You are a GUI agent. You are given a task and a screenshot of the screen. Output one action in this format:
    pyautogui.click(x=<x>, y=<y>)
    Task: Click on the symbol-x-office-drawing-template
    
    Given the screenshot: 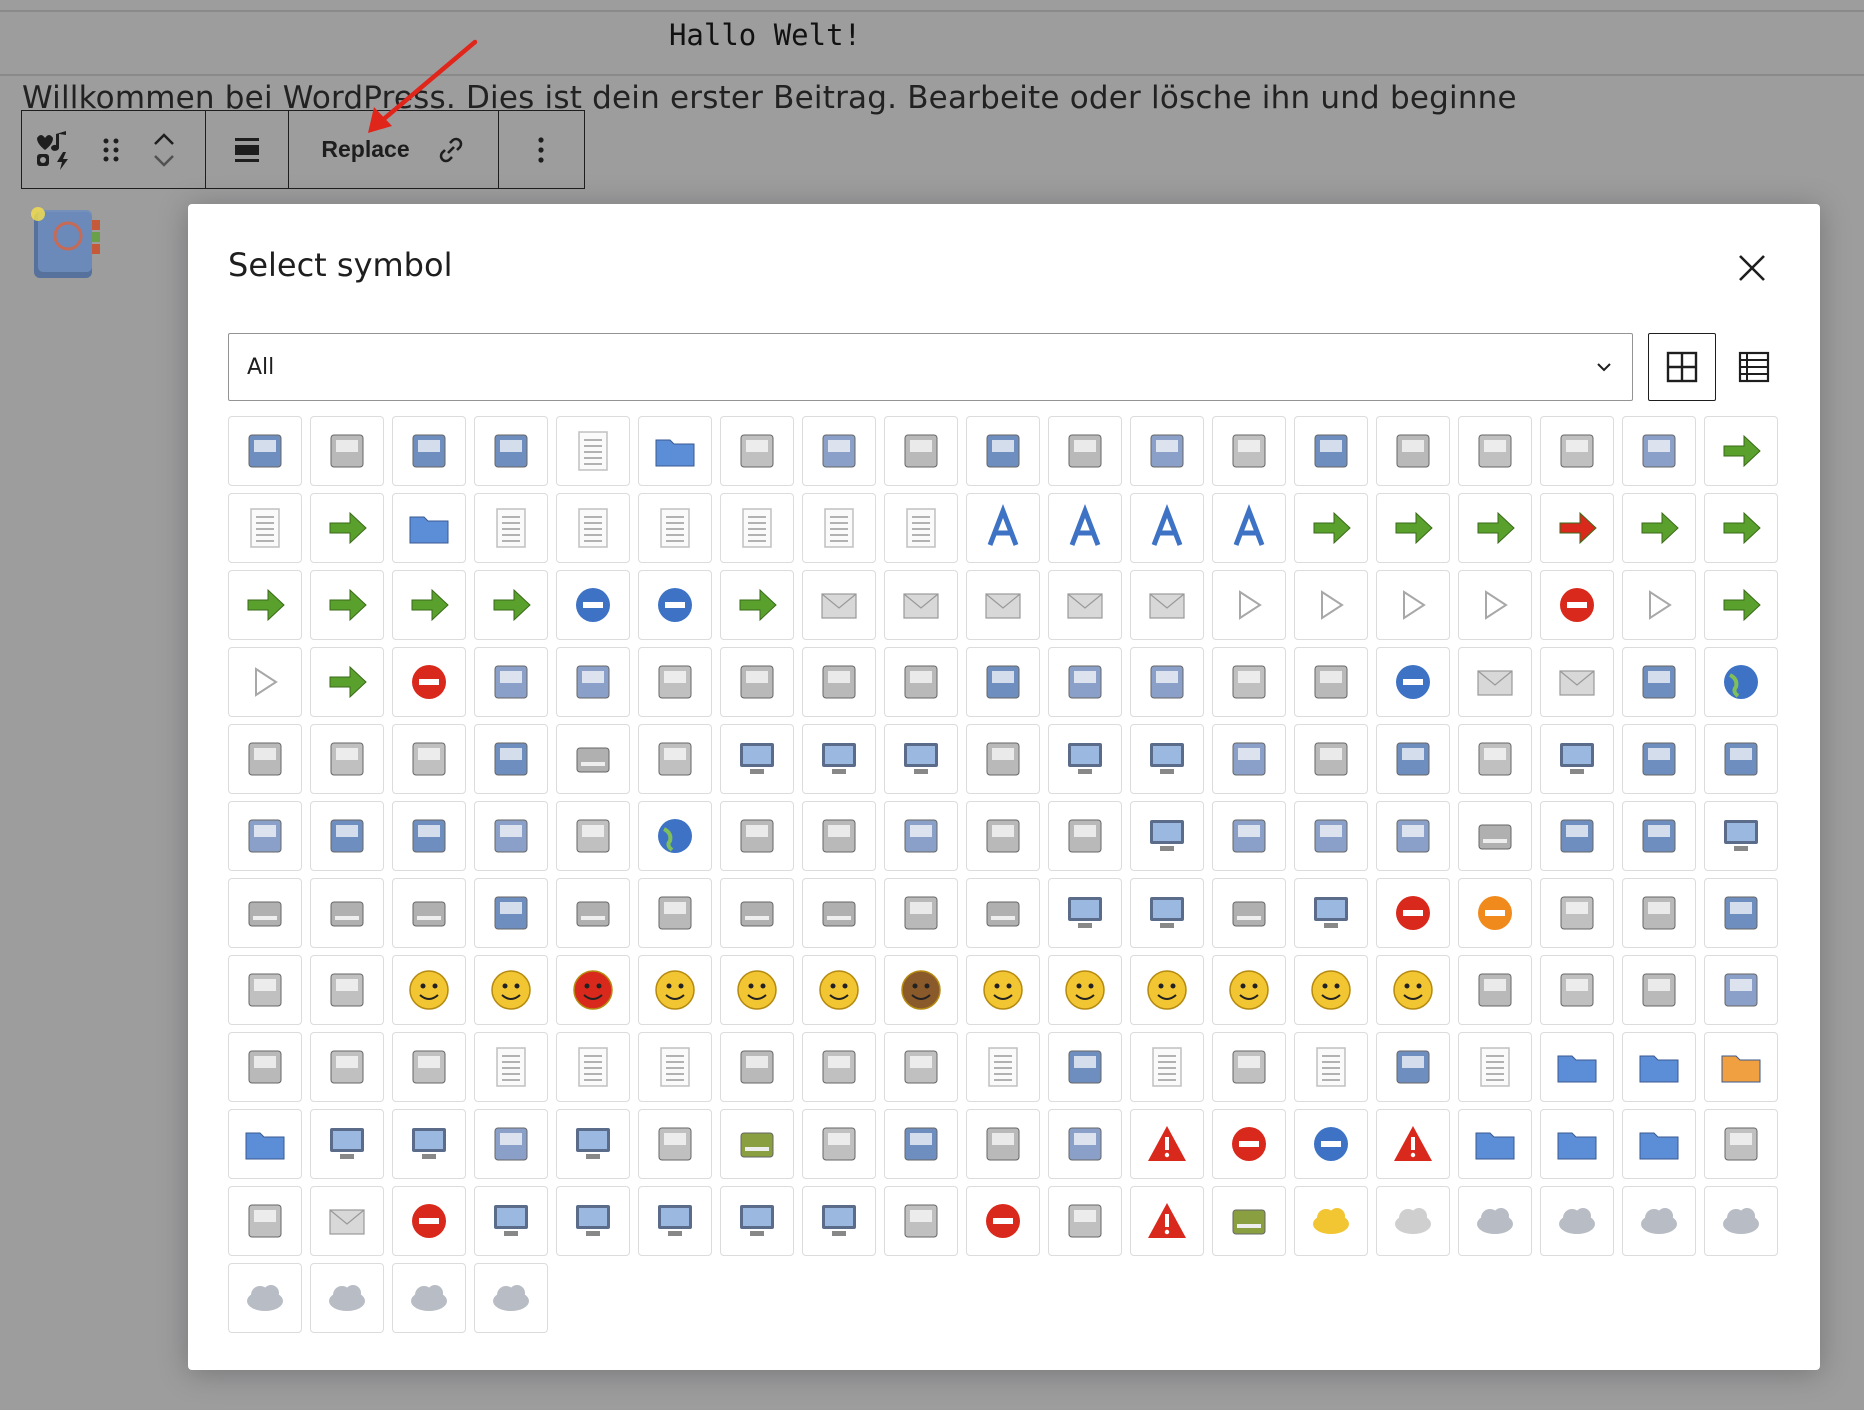 What is the action you would take?
    pyautogui.click(x=1167, y=1067)
    